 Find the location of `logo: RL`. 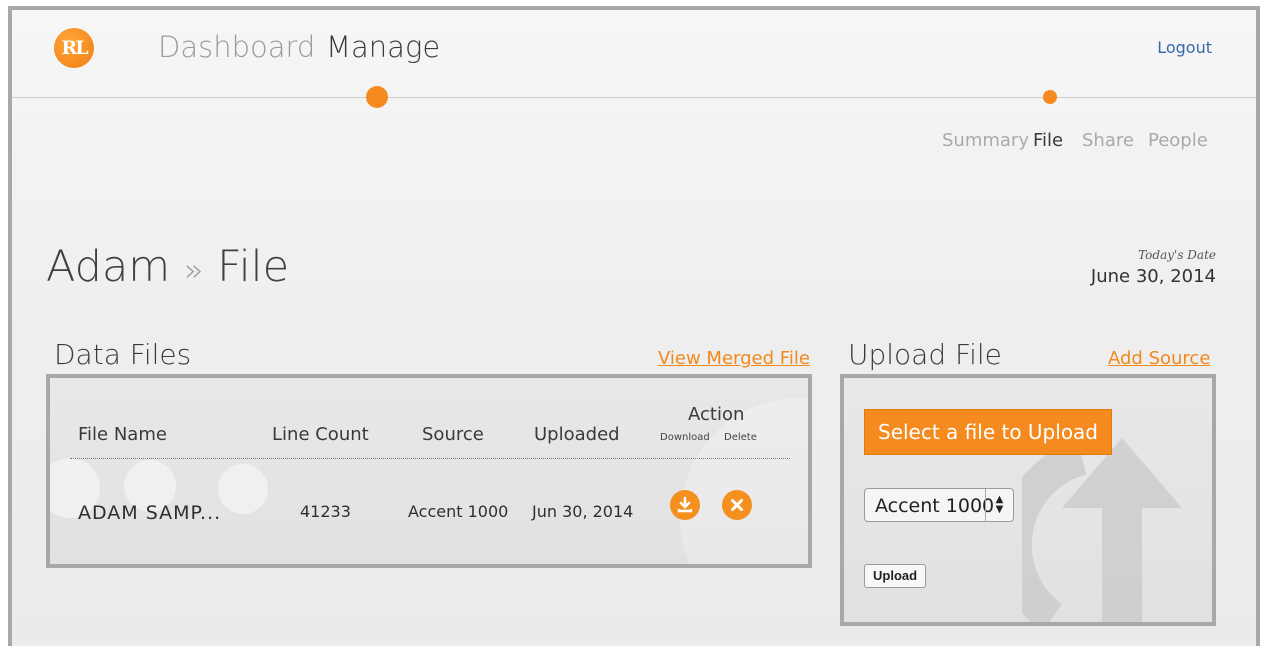

logo: RL is located at coordinates (74, 48).